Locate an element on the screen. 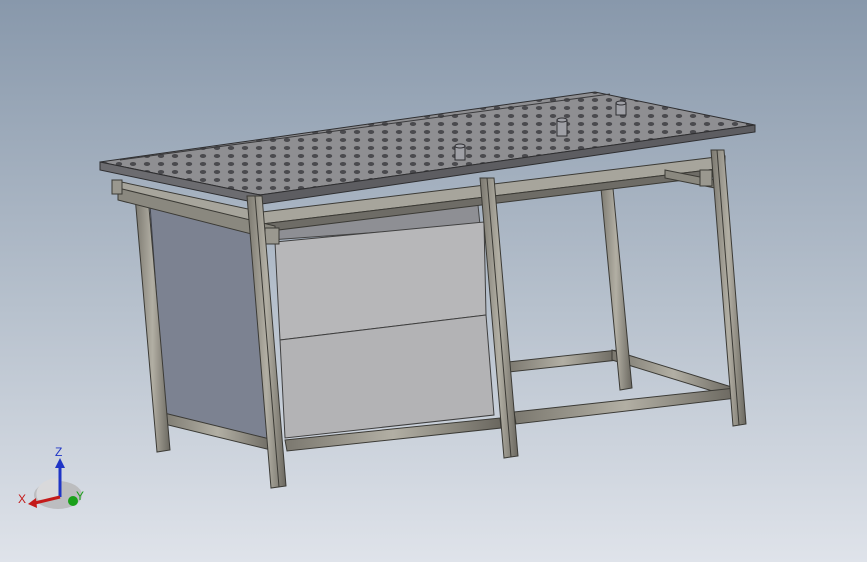  z-axis-label: Z is located at coordinates (58, 452).